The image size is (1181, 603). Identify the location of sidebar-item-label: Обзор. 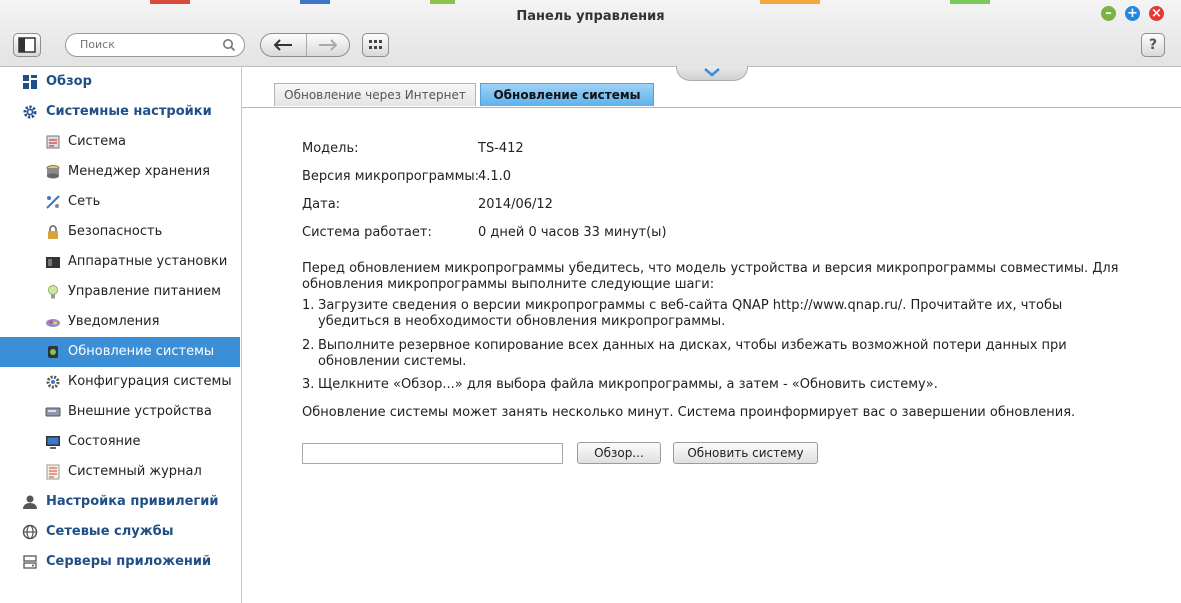
(69, 81).